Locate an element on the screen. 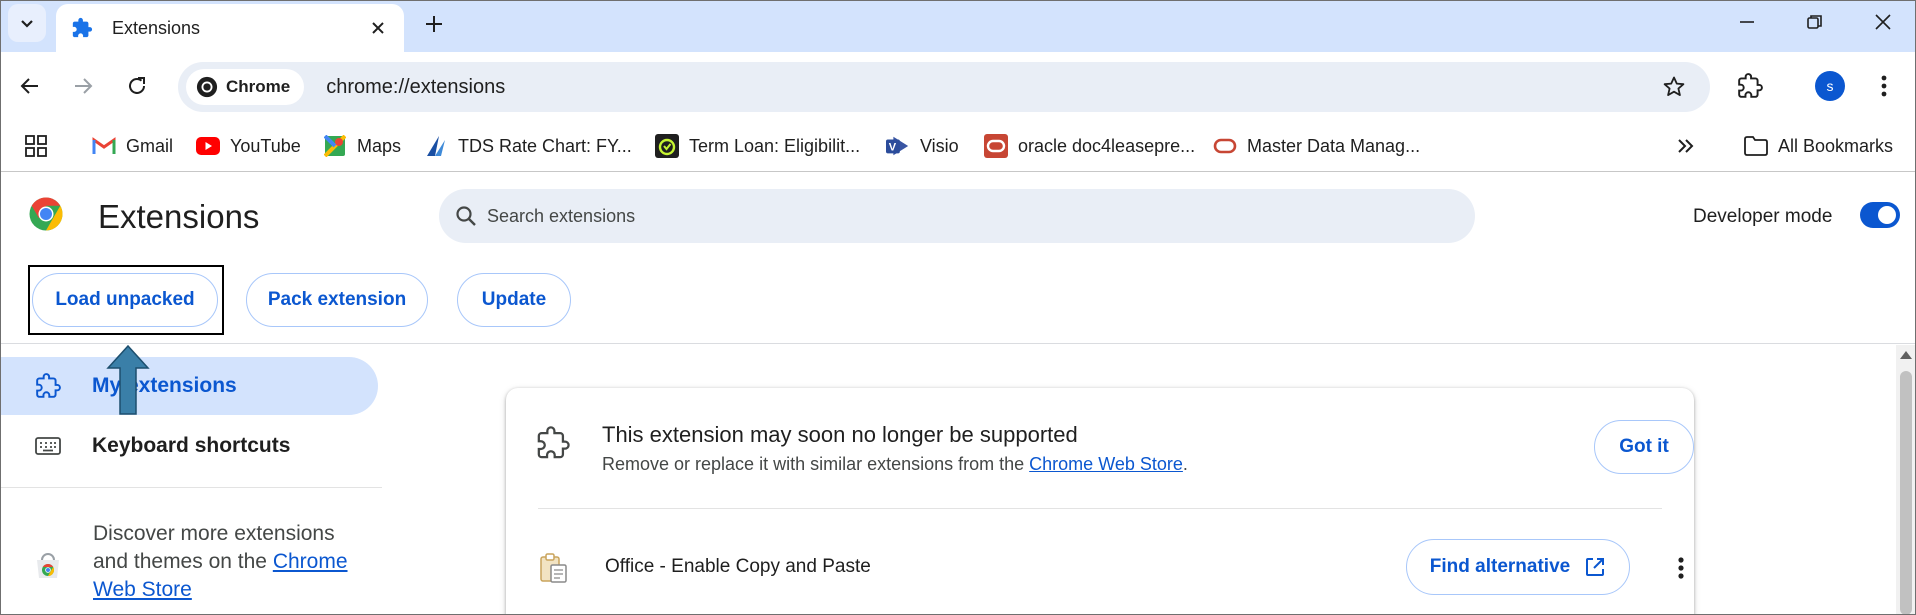 The height and width of the screenshot is (615, 1916). term-loan-icon is located at coordinates (667, 146).